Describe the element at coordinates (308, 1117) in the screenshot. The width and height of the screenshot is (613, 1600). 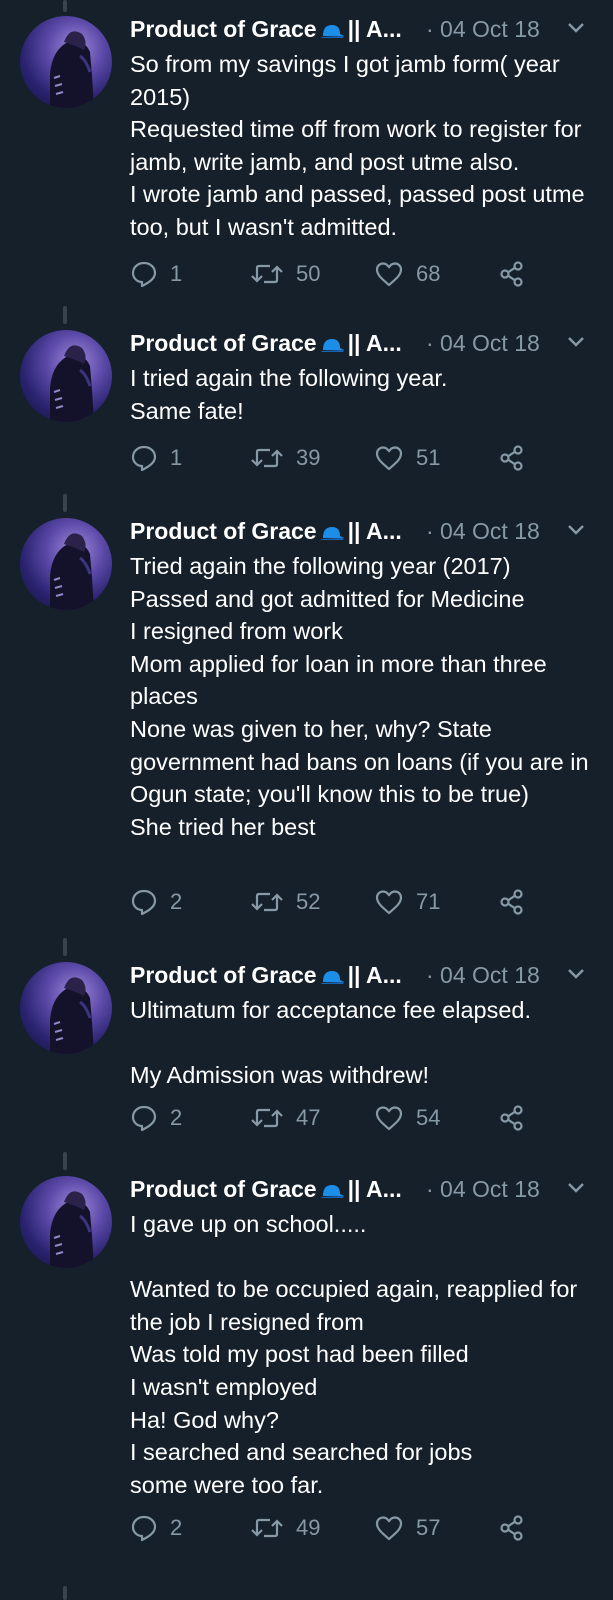
I see `retweet-count: 47` at that location.